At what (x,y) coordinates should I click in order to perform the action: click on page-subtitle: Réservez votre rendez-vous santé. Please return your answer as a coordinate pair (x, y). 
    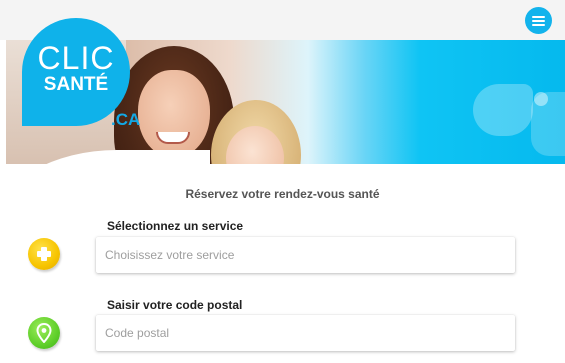
    Looking at the image, I should click on (282, 194).